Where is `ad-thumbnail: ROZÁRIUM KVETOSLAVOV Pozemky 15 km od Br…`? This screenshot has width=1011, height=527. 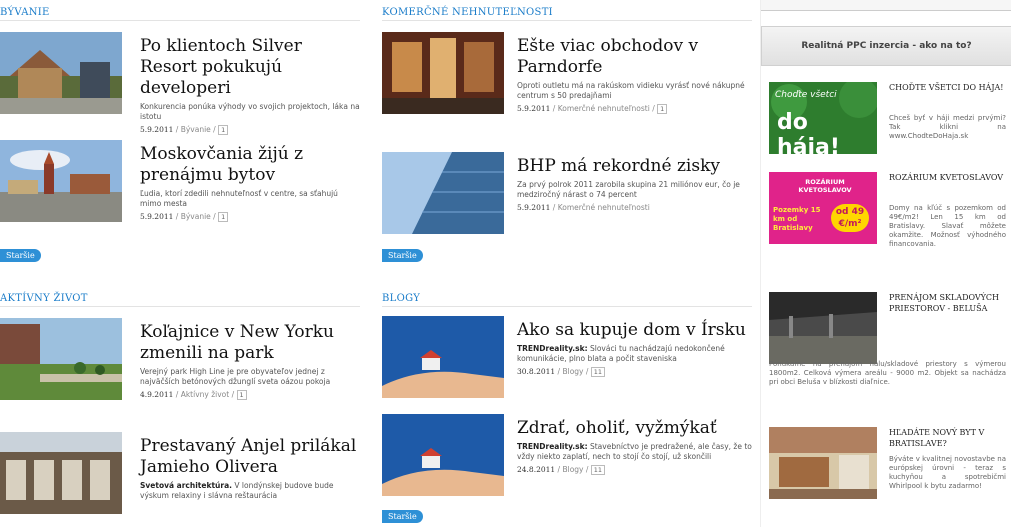 ad-thumbnail: ROZÁRIUM KVETOSLAVOV Pozemky 15 km od Br… is located at coordinates (823, 208).